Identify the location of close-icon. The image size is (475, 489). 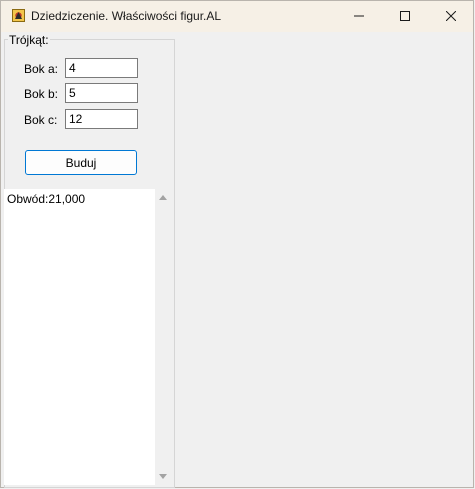
(451, 17).